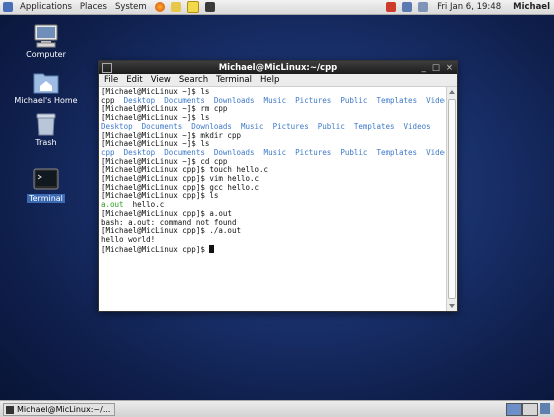 Image resolution: width=554 pixels, height=417 pixels. I want to click on desktop-icon-trash: Trash, so click(46, 129).